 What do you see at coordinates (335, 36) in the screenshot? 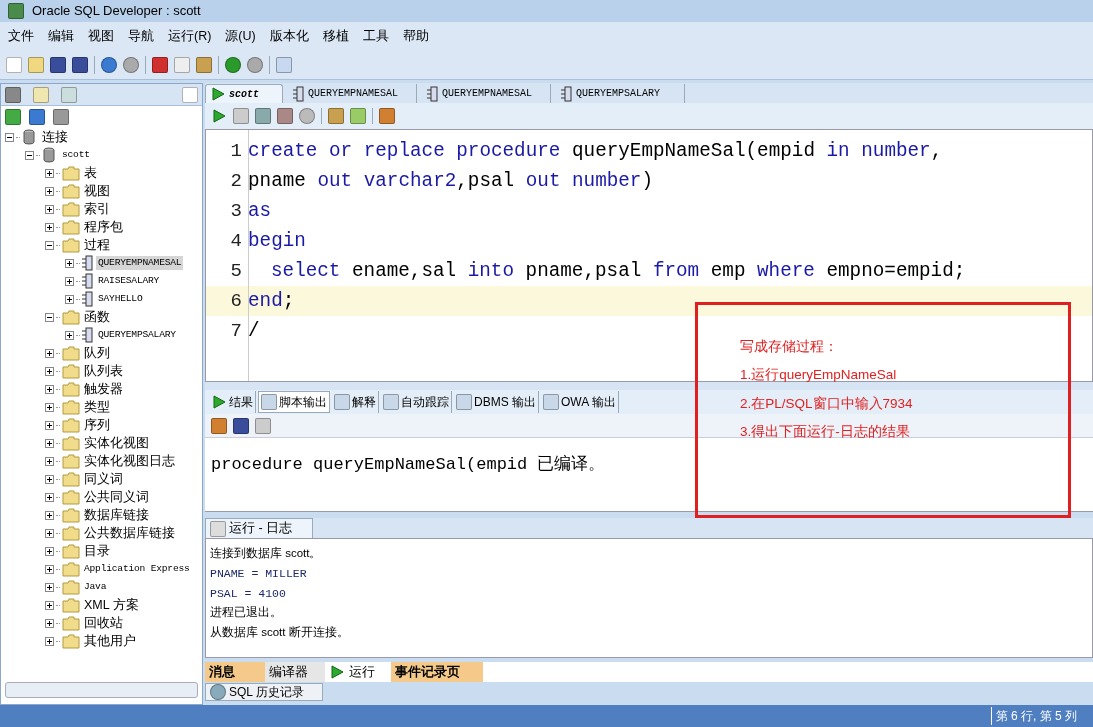
I see `menu-item: 移植` at bounding box center [335, 36].